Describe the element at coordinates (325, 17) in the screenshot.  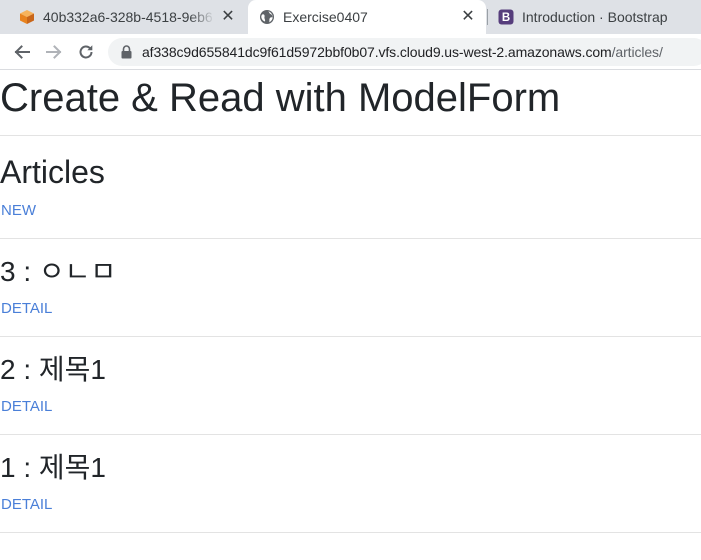
I see `tab-title: Exercise0407` at that location.